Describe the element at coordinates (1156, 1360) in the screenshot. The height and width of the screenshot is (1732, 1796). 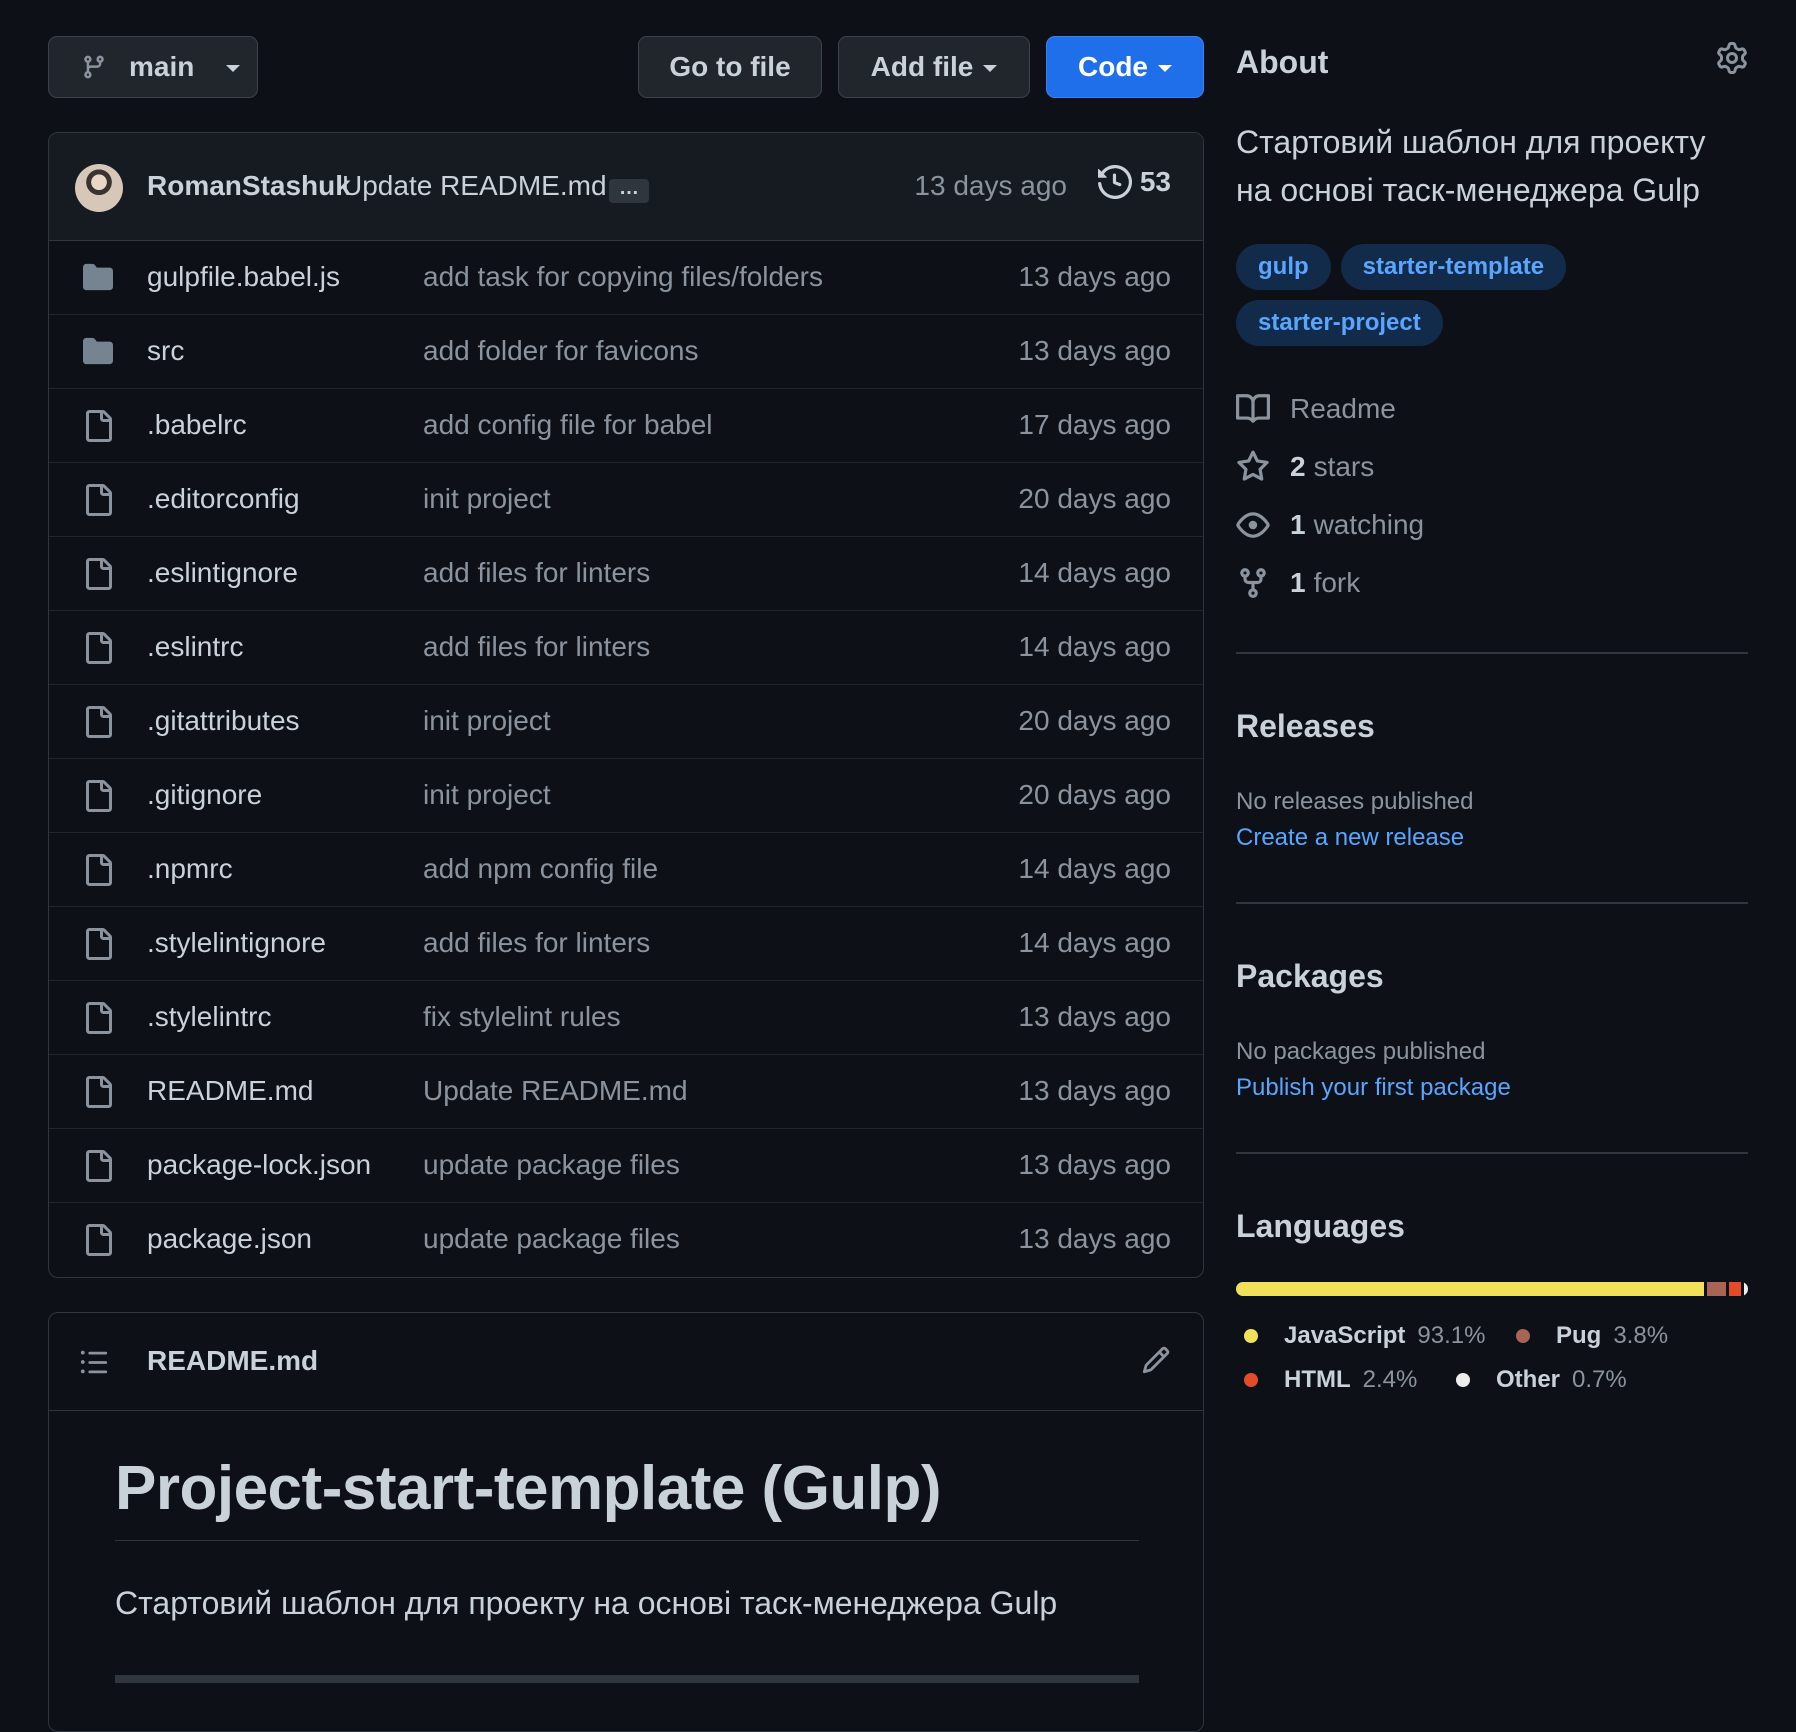
I see `pencil-icon` at that location.